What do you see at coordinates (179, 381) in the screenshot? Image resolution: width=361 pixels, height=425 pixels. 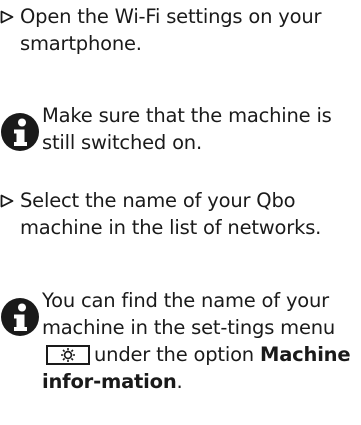 I see `note-text-end: .` at bounding box center [179, 381].